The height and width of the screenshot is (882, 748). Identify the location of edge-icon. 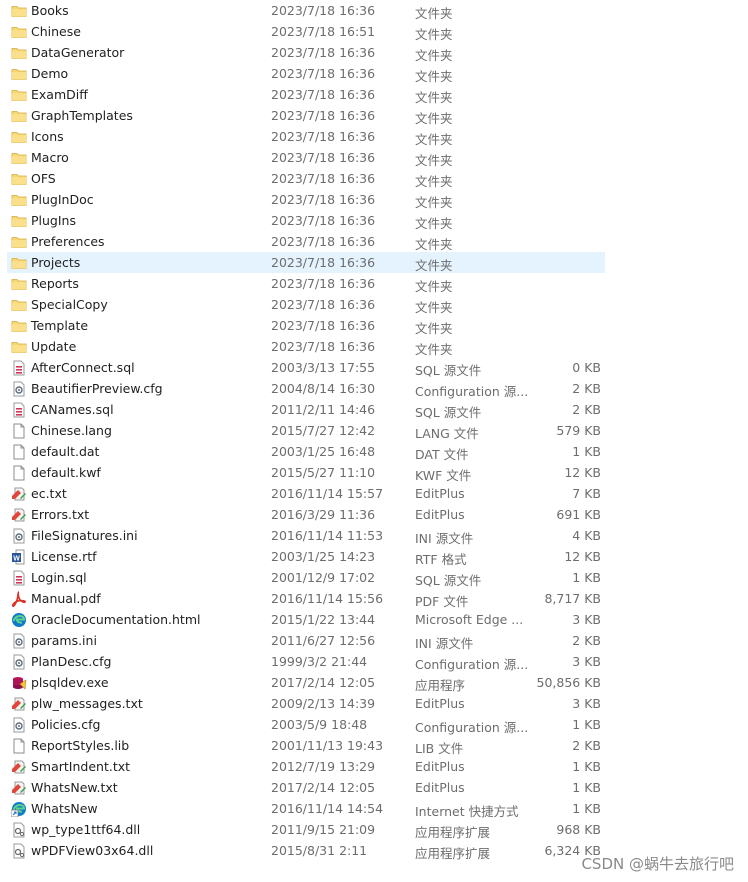
(19, 620).